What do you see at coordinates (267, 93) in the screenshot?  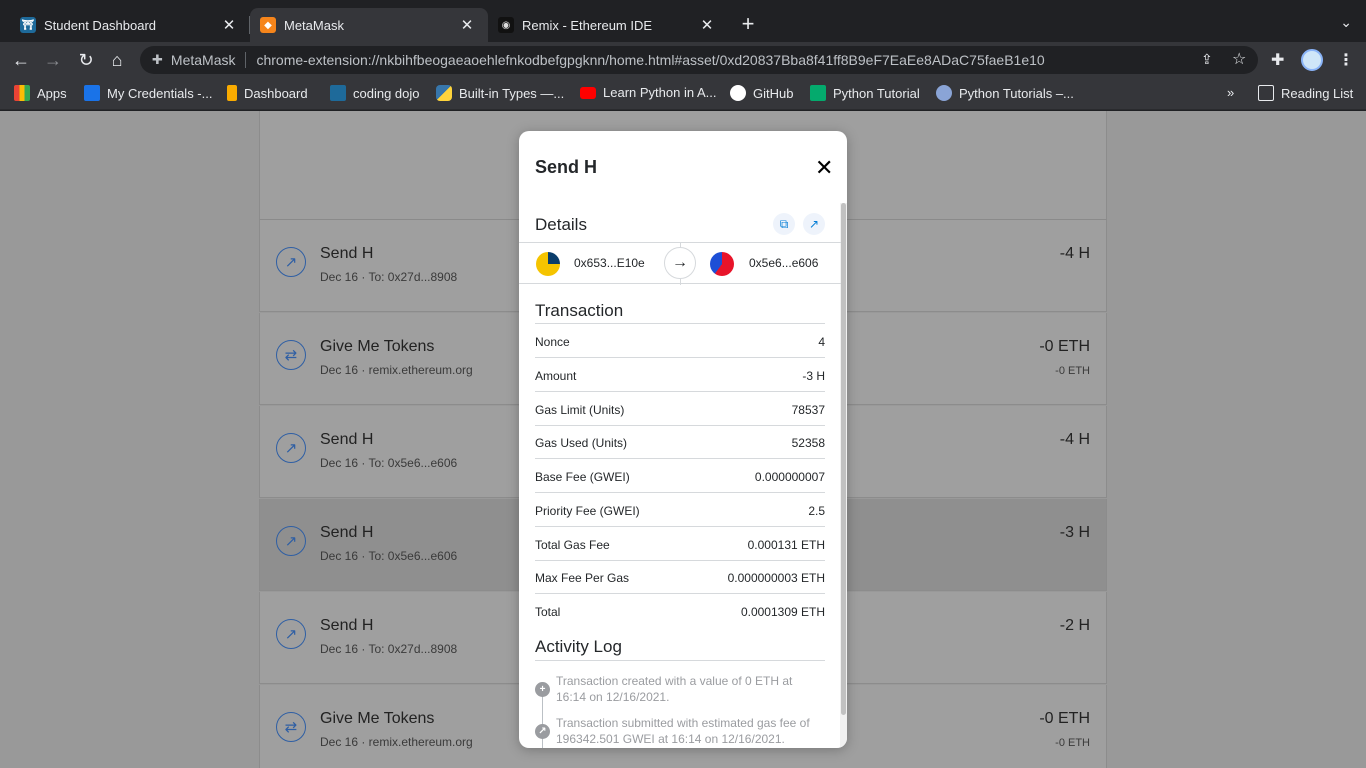 I see `bookmark-dashboard: Dashboard` at bounding box center [267, 93].